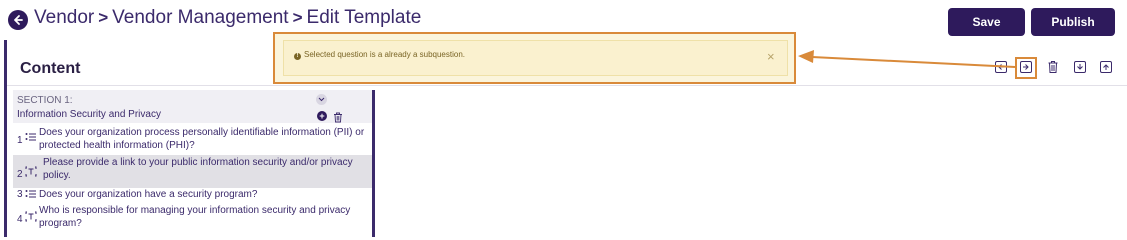 The image size is (1127, 240). What do you see at coordinates (200, 17) in the screenshot?
I see `breadcrumb-vendor-management: Vendor Management` at bounding box center [200, 17].